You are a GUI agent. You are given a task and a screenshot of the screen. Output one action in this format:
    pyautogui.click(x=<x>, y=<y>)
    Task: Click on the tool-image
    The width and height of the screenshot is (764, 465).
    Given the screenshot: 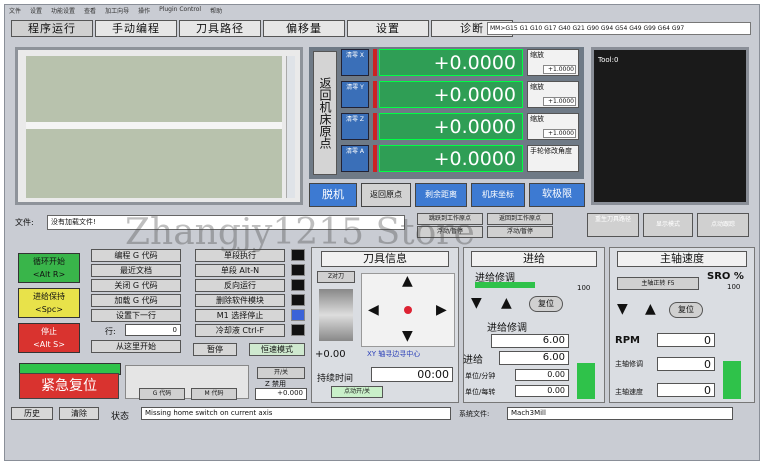 What is the action you would take?
    pyautogui.click(x=336, y=315)
    